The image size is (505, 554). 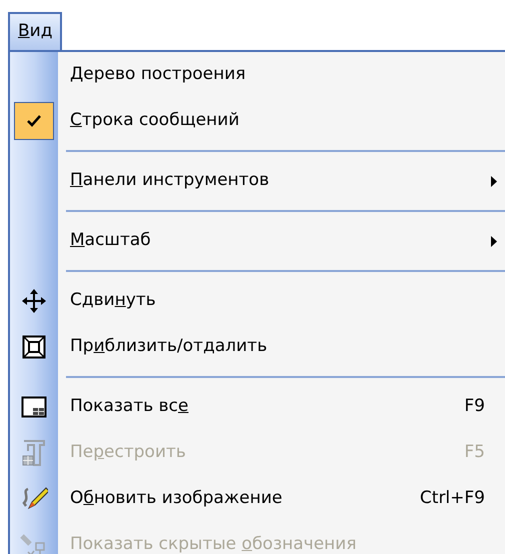 What do you see at coordinates (281, 121) in the screenshot?
I see `menu-item: Строка сообщений` at bounding box center [281, 121].